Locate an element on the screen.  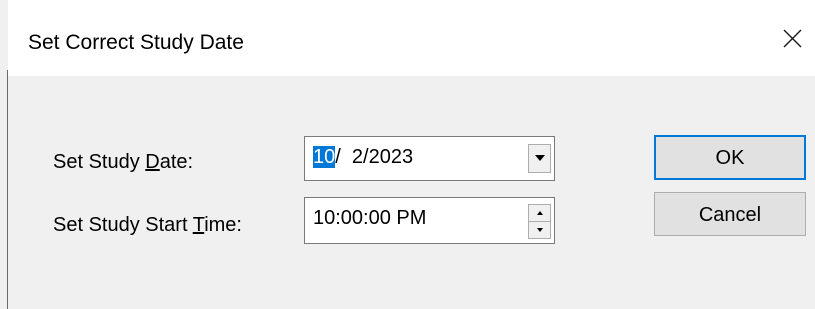
spin-down-icon is located at coordinates (540, 230).